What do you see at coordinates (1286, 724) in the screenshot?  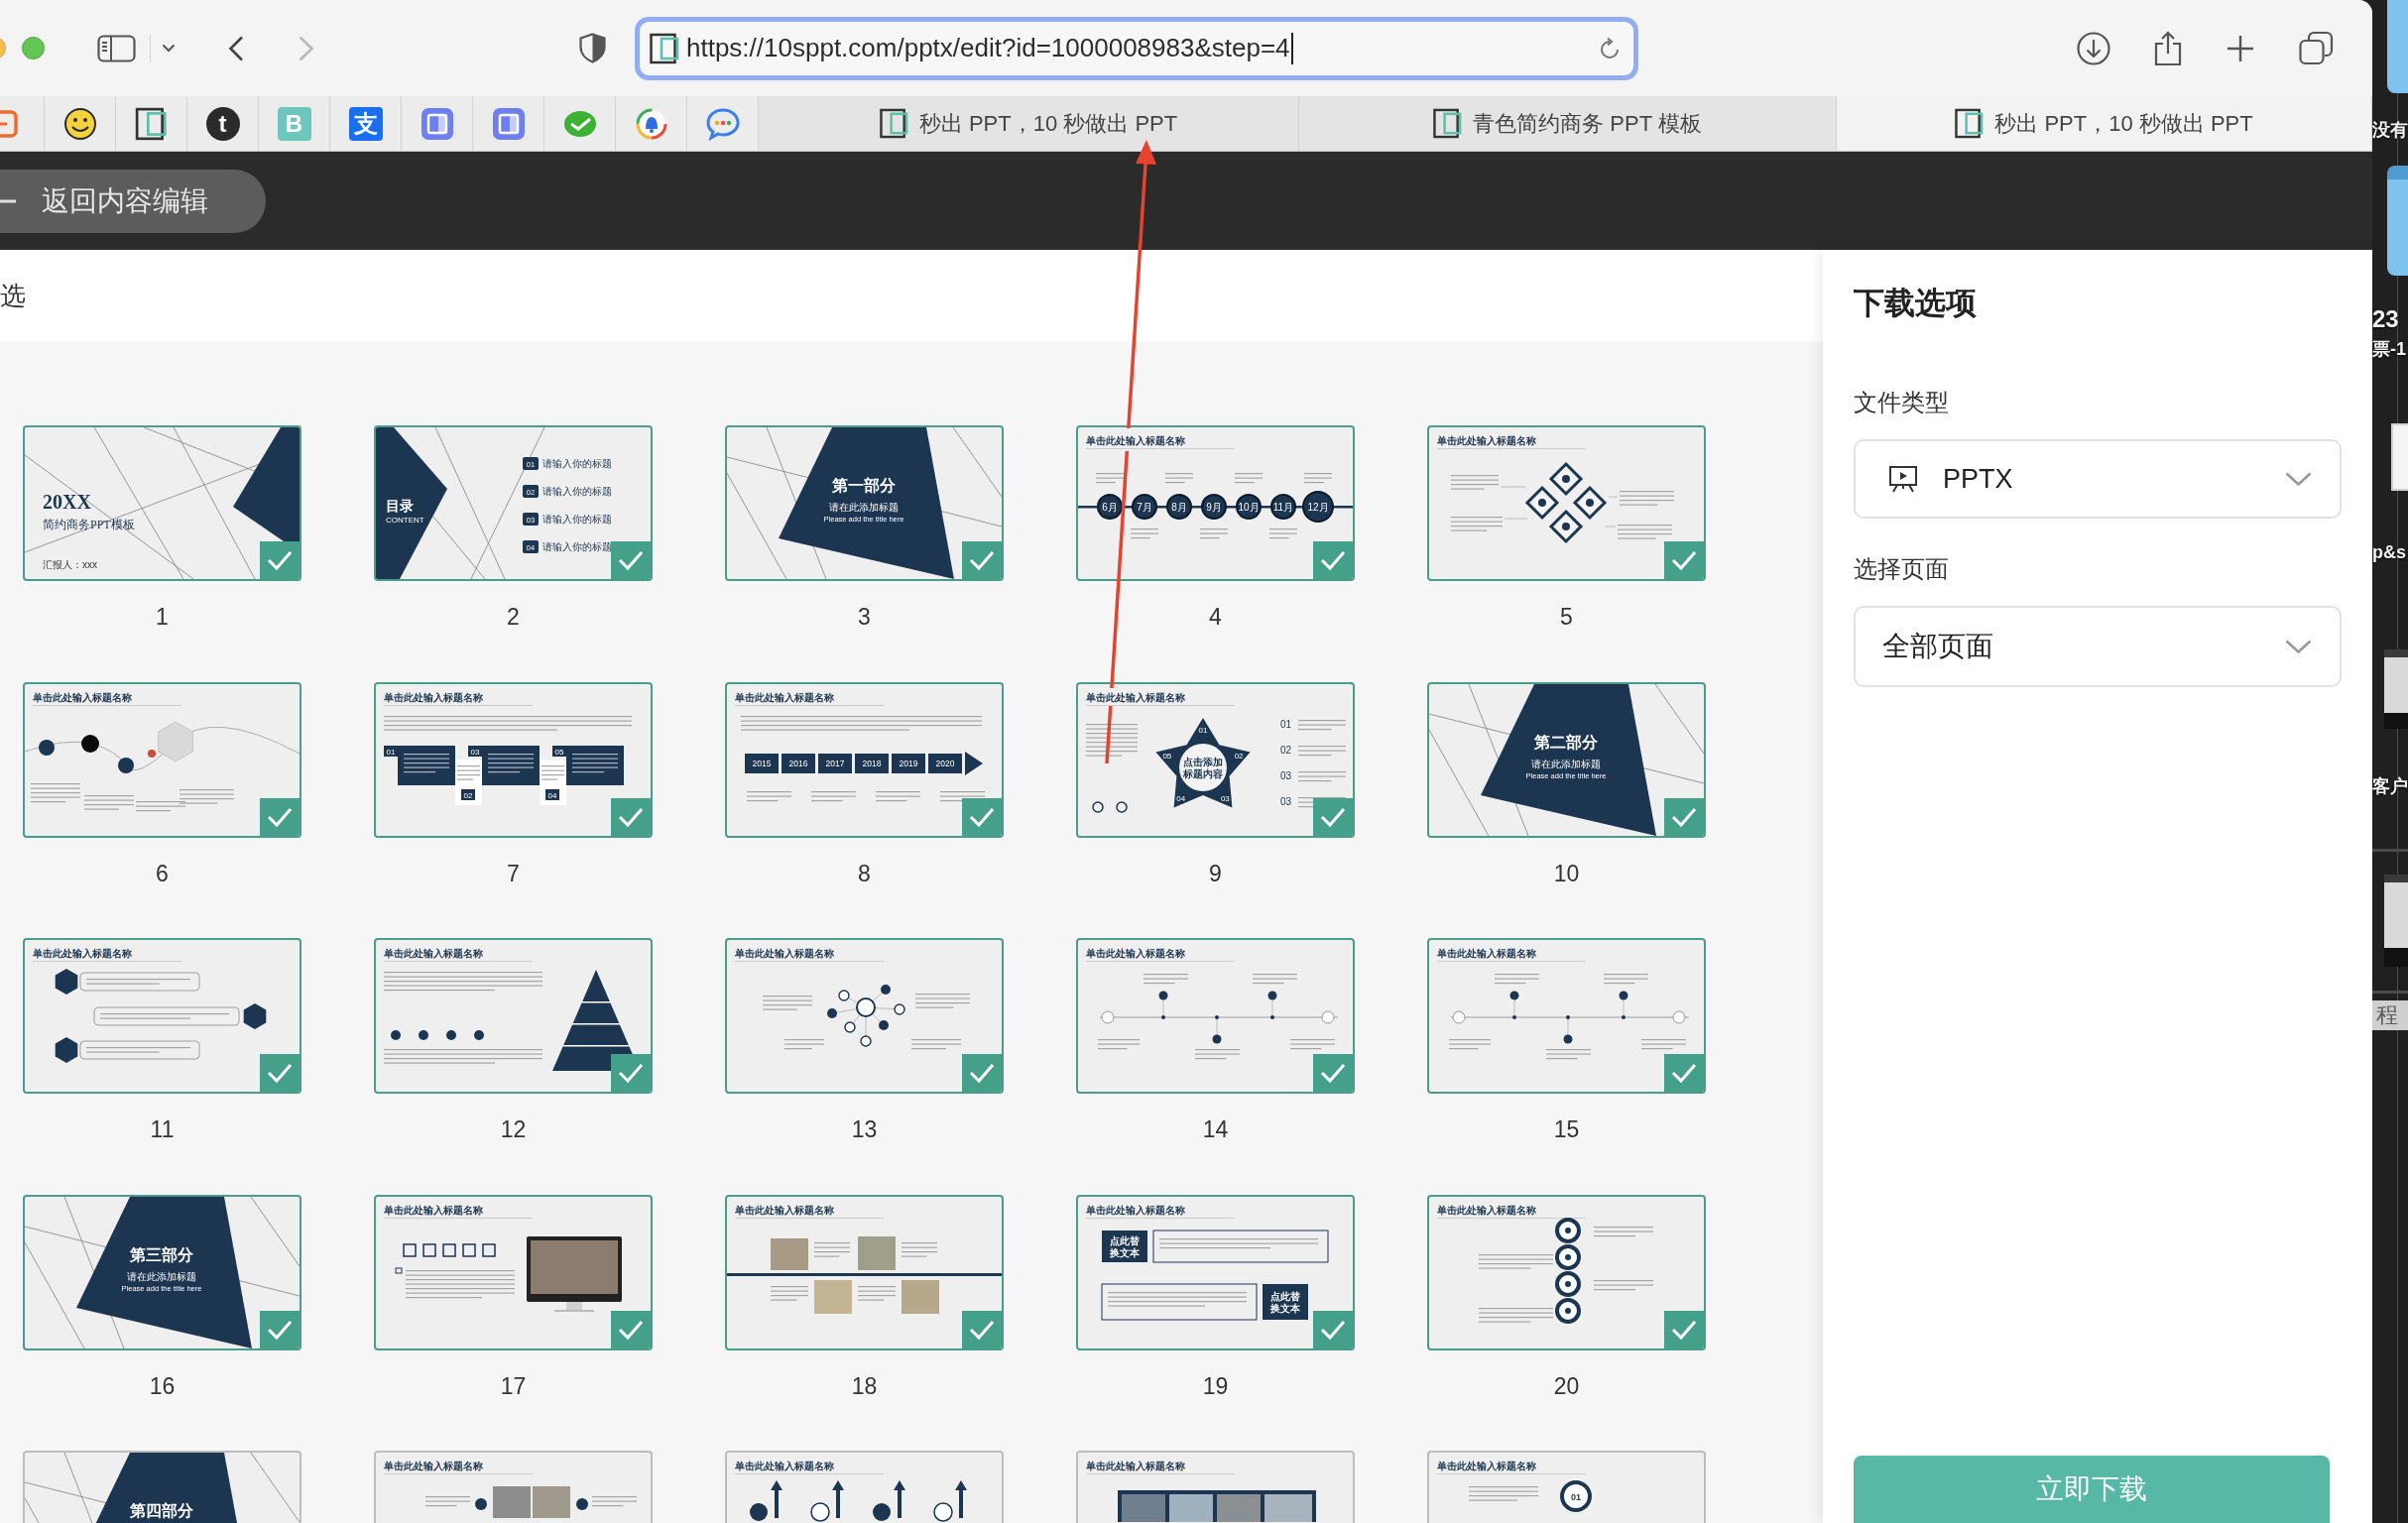 I see `list-number: 01` at bounding box center [1286, 724].